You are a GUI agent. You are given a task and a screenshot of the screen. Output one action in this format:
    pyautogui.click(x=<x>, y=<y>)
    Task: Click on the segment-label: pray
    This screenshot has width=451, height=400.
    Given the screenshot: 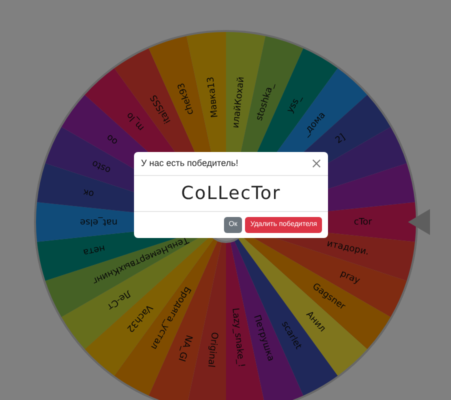 What is the action you would take?
    pyautogui.click(x=350, y=277)
    